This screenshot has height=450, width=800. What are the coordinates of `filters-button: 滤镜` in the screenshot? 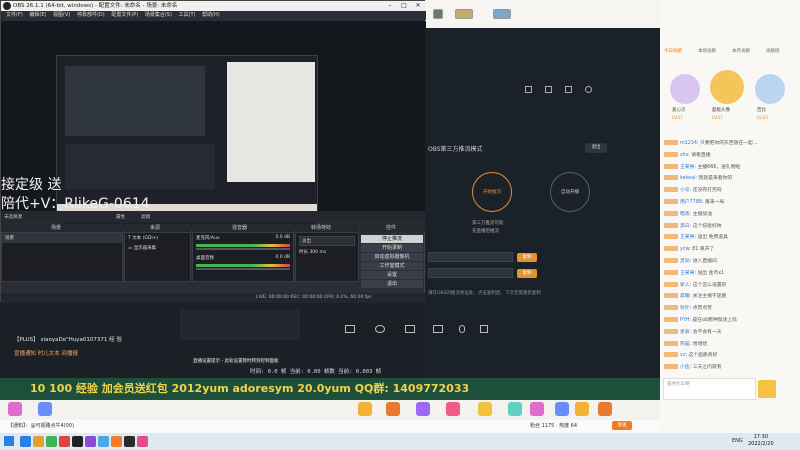 It's located at (145, 217).